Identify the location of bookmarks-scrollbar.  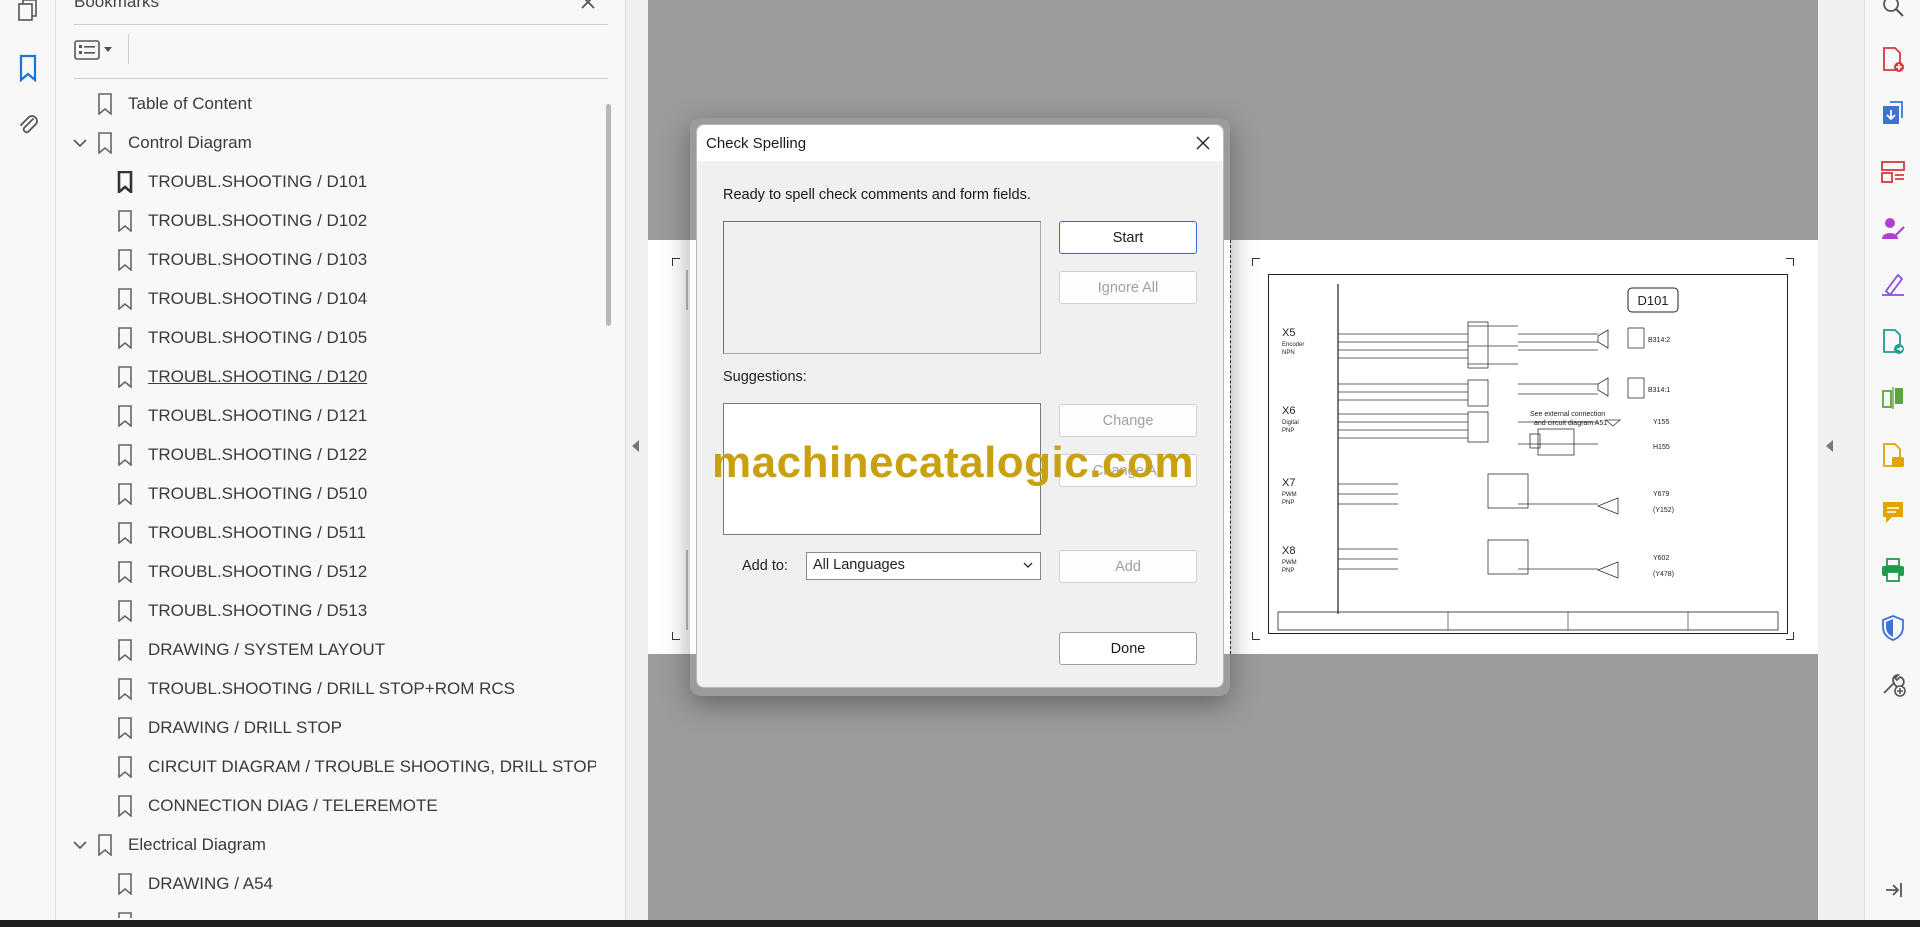
(608, 215).